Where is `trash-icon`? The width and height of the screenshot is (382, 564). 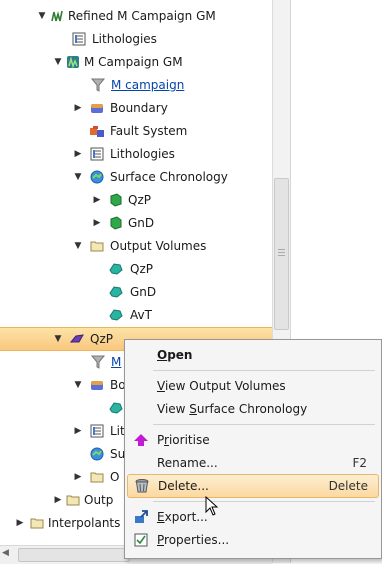
trash-icon is located at coordinates (142, 486).